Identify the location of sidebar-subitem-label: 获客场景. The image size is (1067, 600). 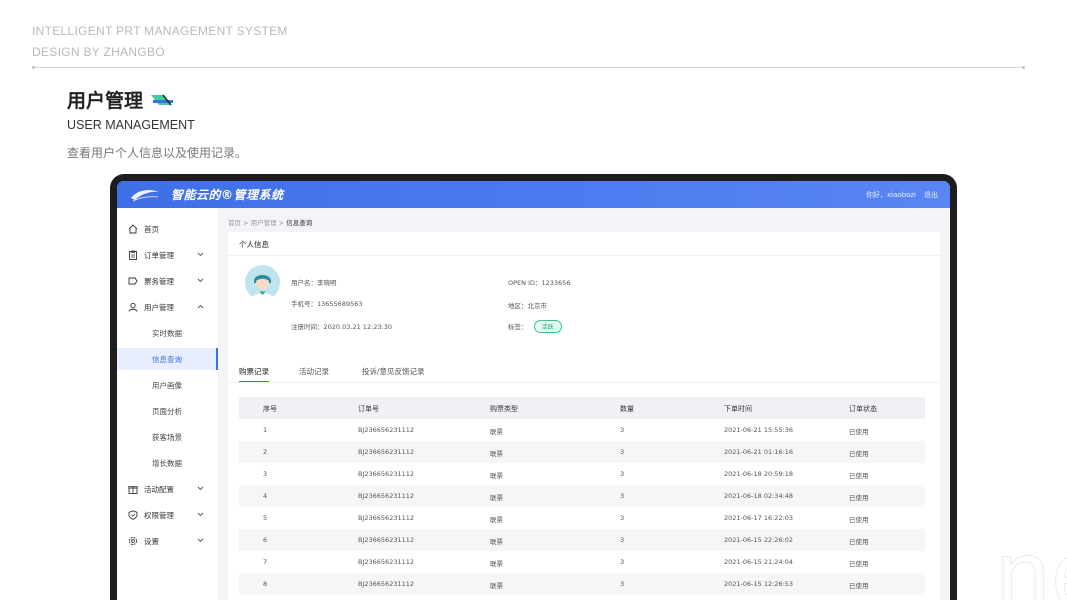
(167, 437).